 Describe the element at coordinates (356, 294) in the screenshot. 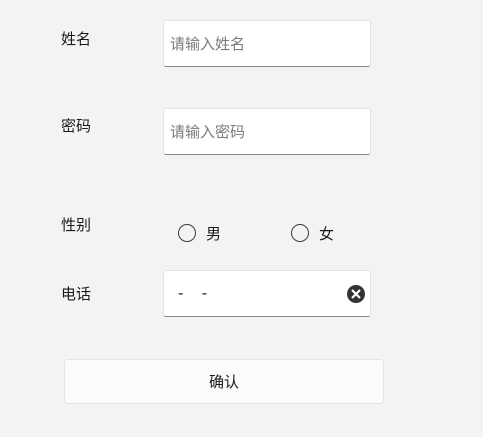

I see `clear-circle-x-icon` at that location.